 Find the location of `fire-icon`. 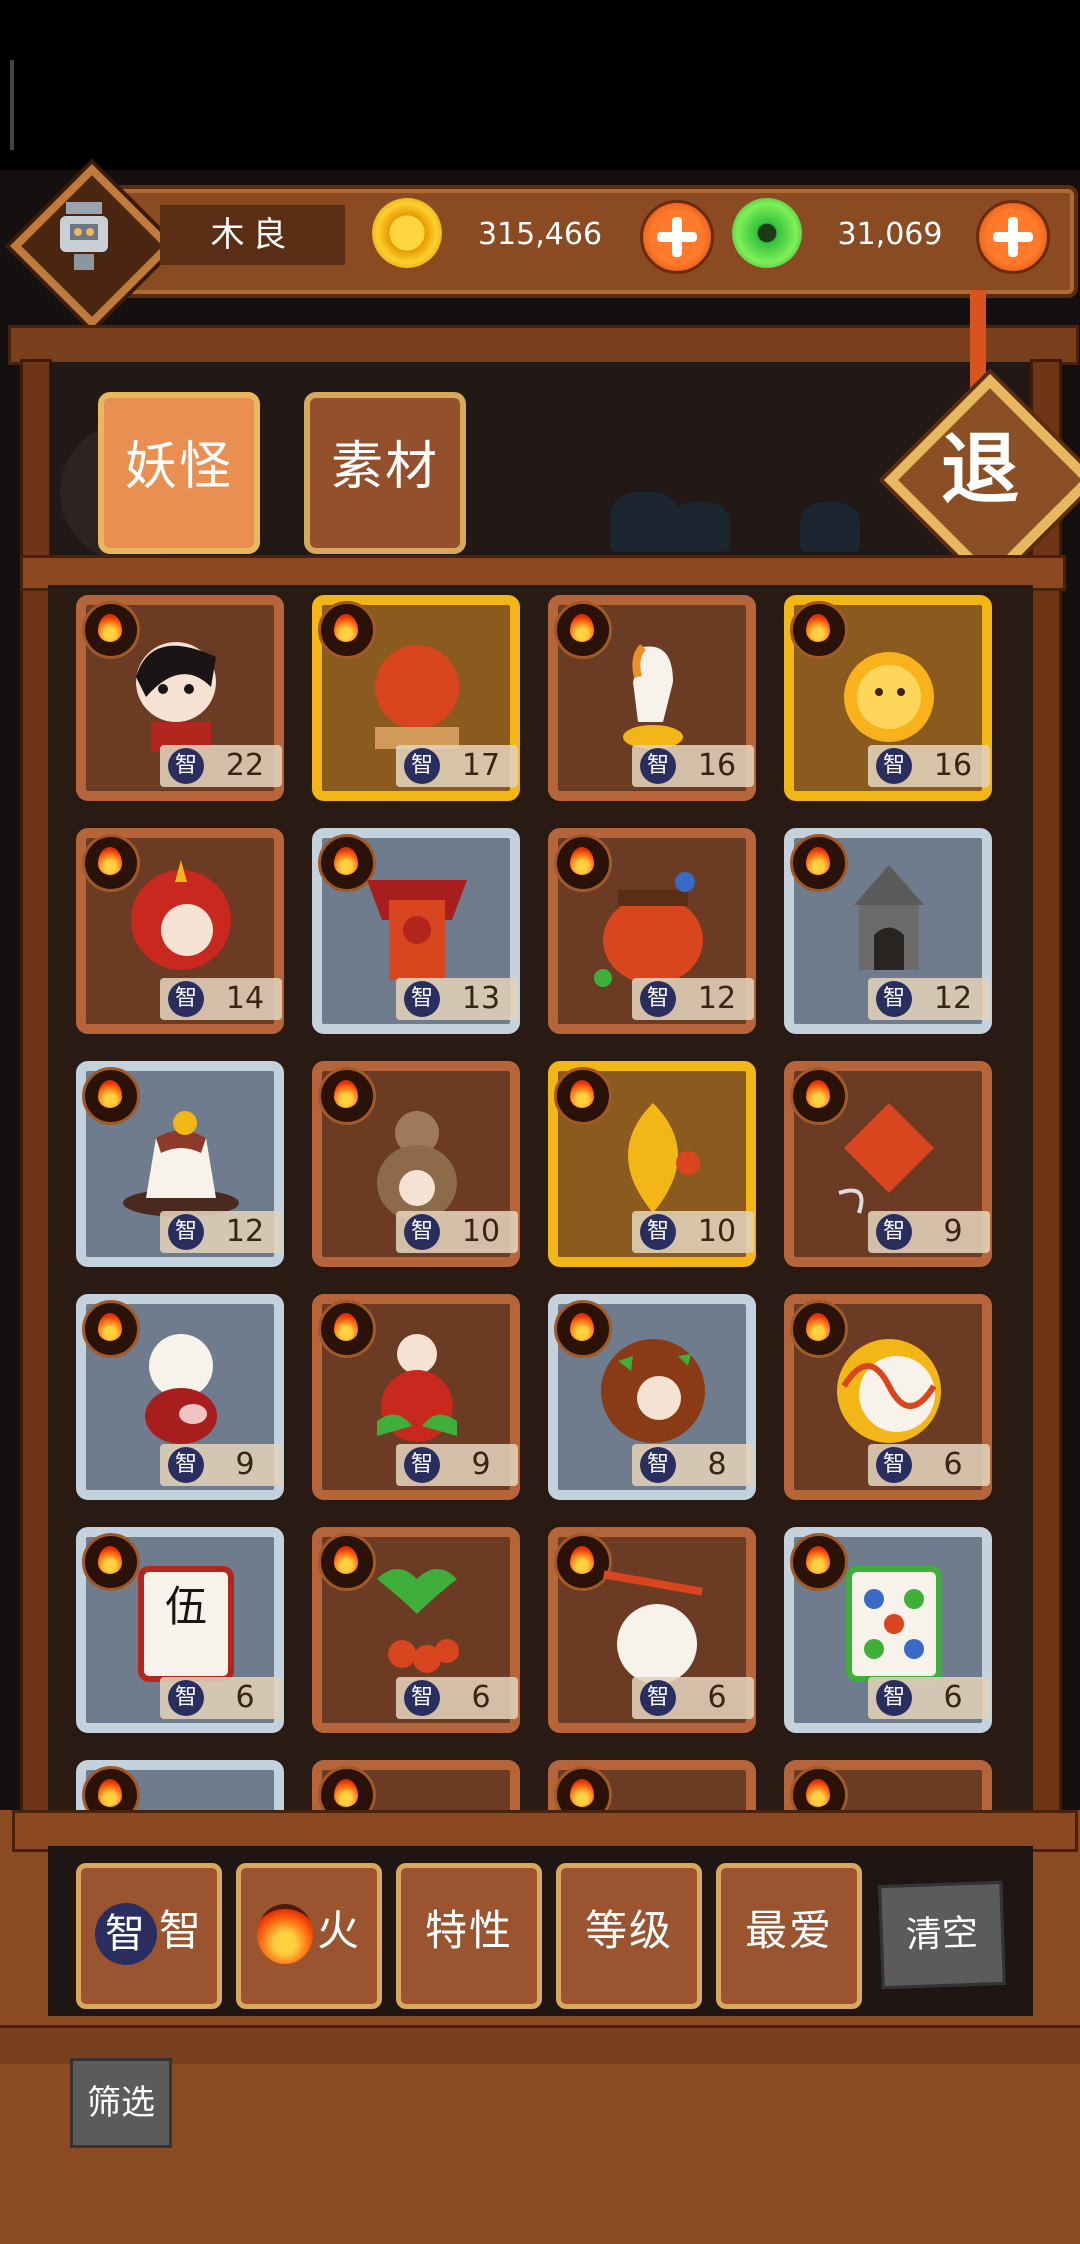

fire-icon is located at coordinates (284, 1933).